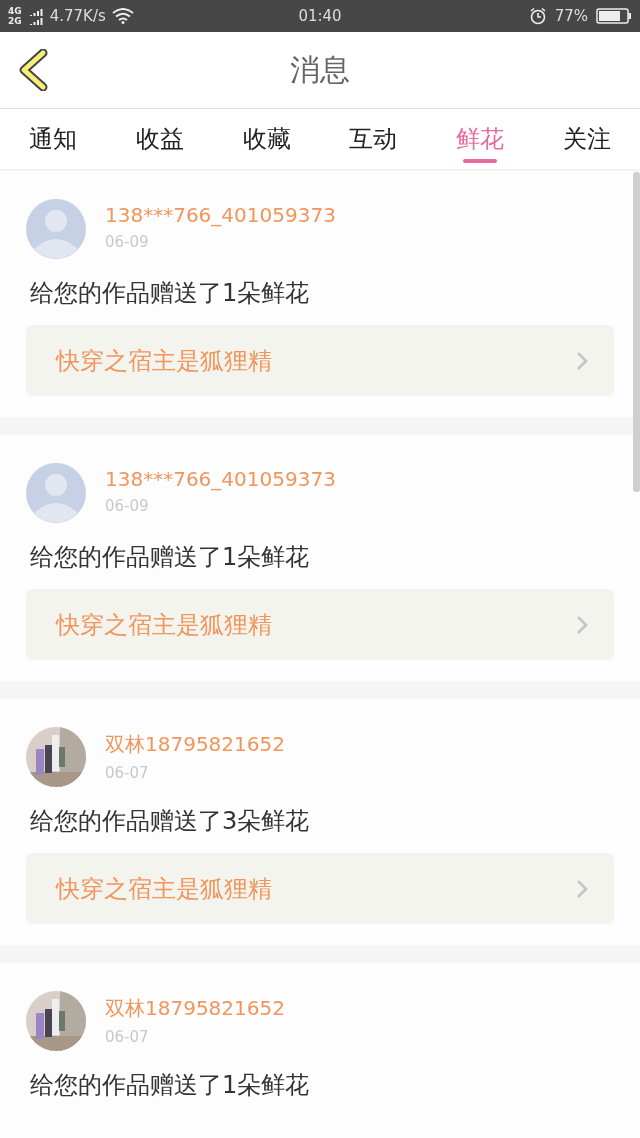  Describe the element at coordinates (160, 139) in the screenshot. I see `tab: 收益` at that location.